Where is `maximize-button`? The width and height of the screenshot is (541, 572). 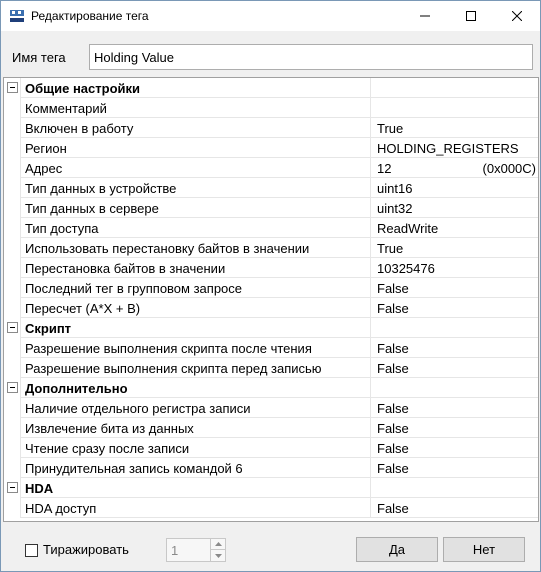 maximize-button is located at coordinates (471, 16).